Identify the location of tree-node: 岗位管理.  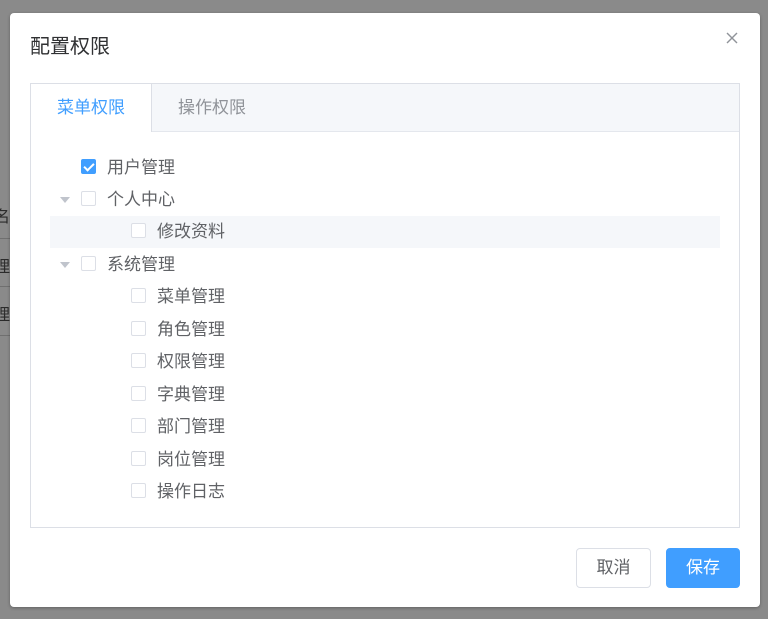
(385, 460).